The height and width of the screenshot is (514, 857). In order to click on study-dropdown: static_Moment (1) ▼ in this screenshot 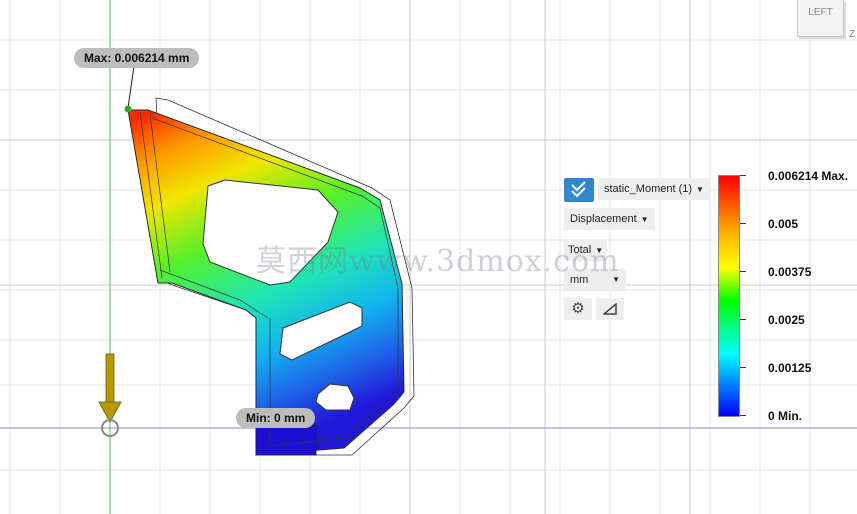, I will do `click(654, 189)`.